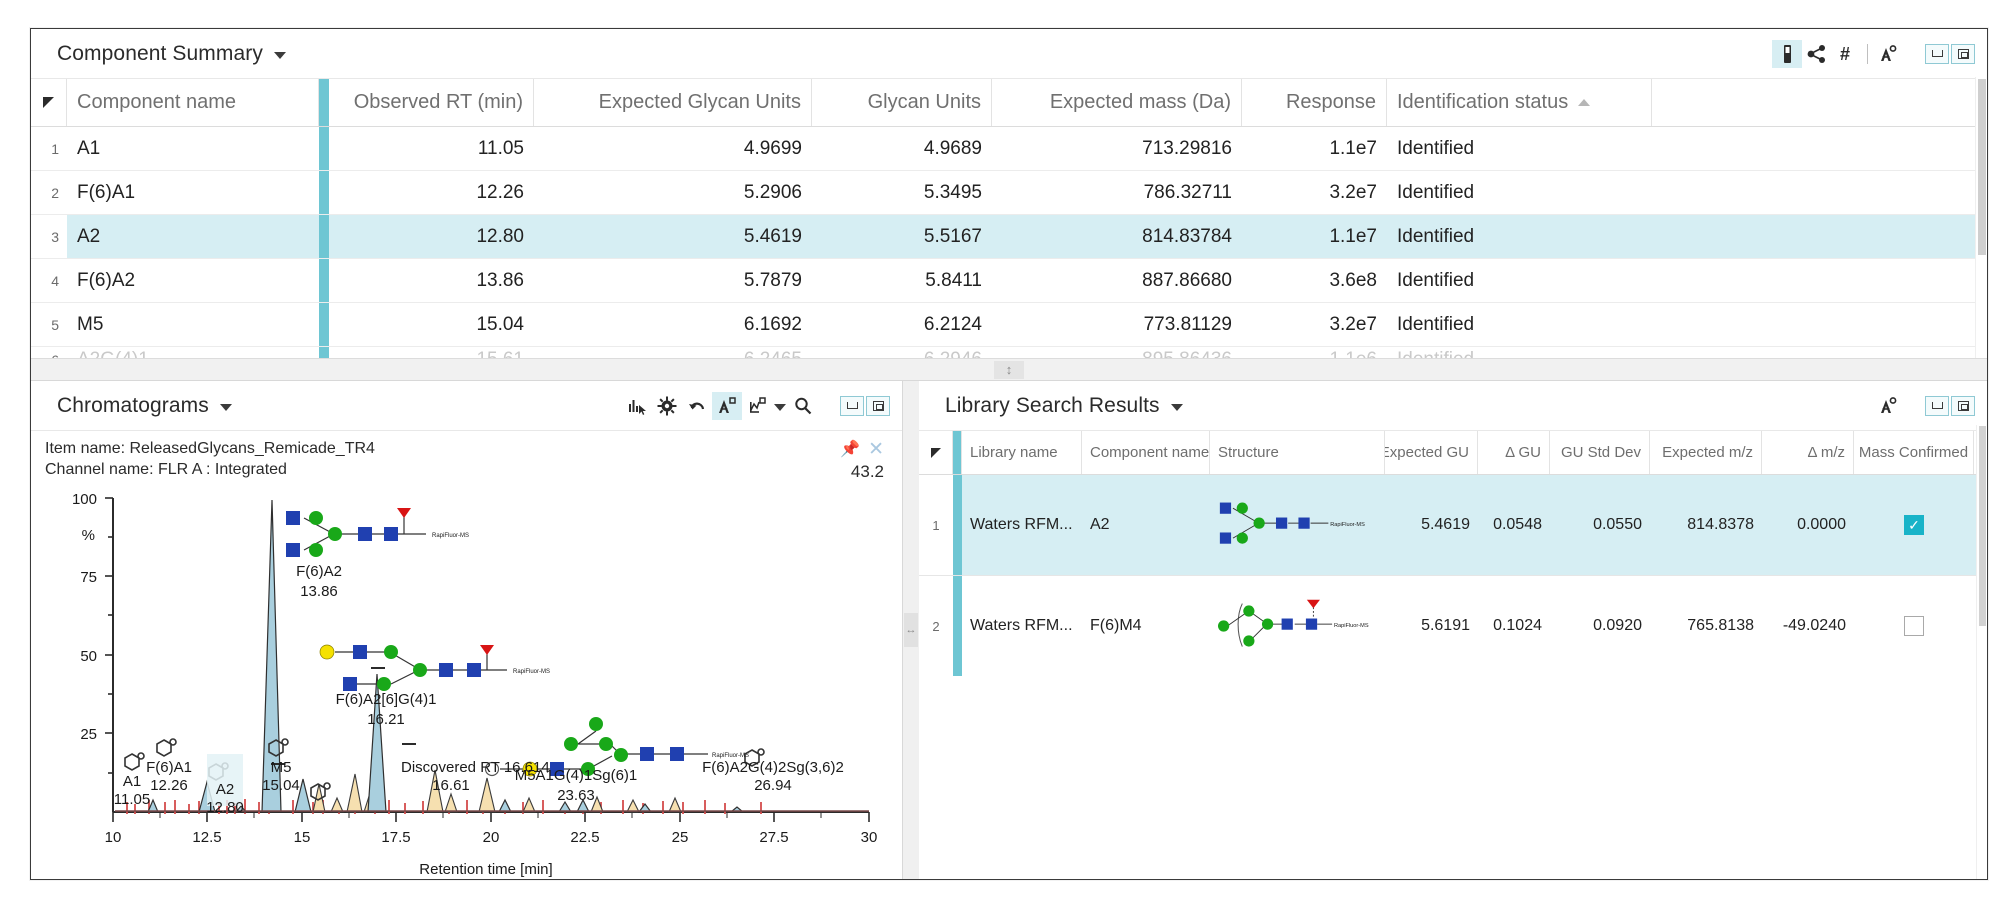  Describe the element at coordinates (485, 869) in the screenshot. I see `svg-text: Retention time [min]` at that location.